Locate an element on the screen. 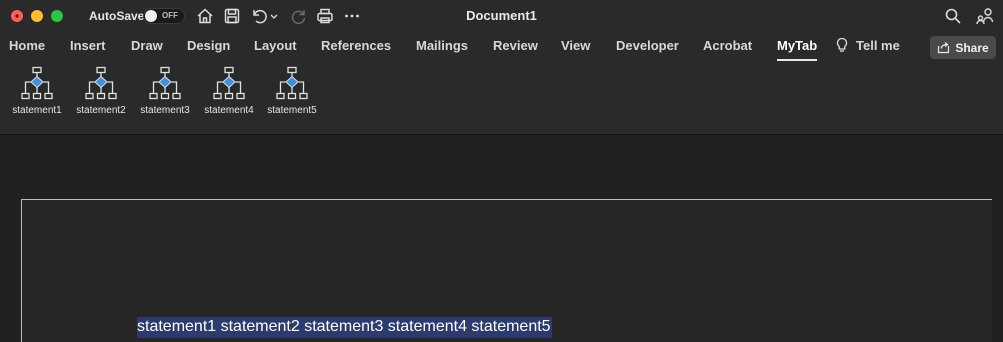 The width and height of the screenshot is (1003, 342). autosave-toggle: OFF is located at coordinates (164, 16).